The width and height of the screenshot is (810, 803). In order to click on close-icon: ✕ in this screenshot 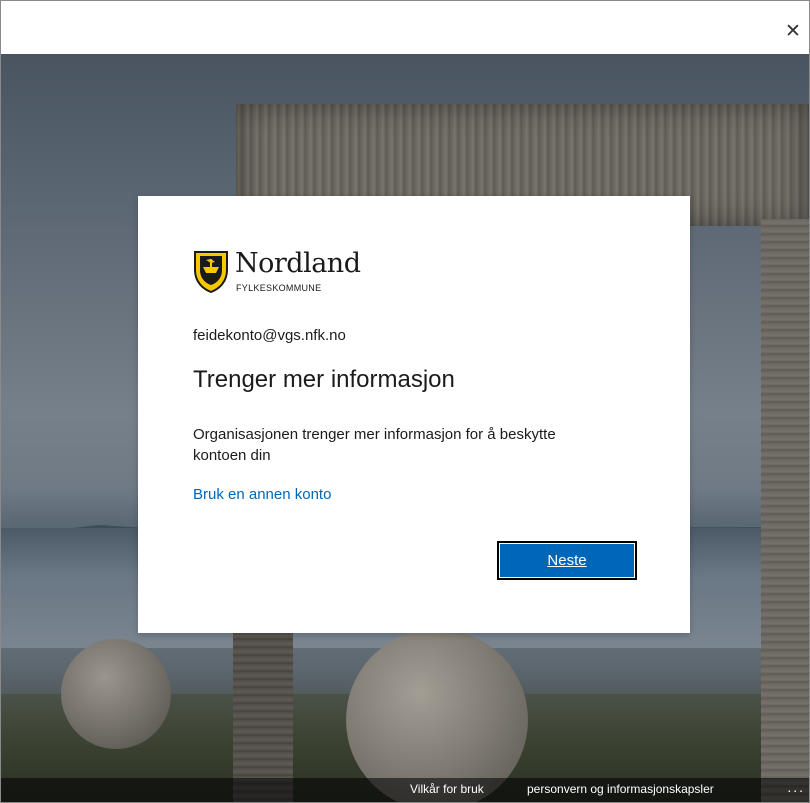, I will do `click(793, 31)`.